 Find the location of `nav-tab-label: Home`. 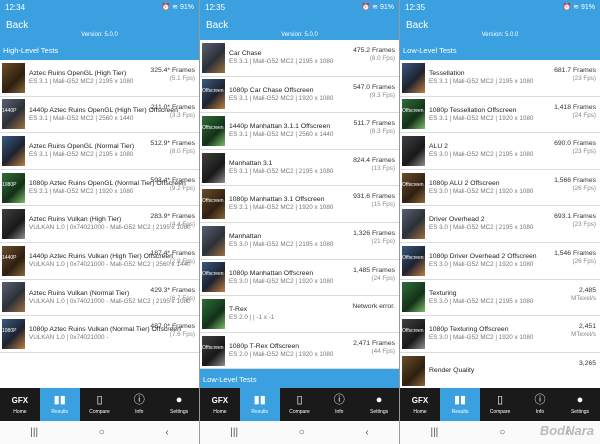

nav-tab-label: Home is located at coordinates (420, 412).